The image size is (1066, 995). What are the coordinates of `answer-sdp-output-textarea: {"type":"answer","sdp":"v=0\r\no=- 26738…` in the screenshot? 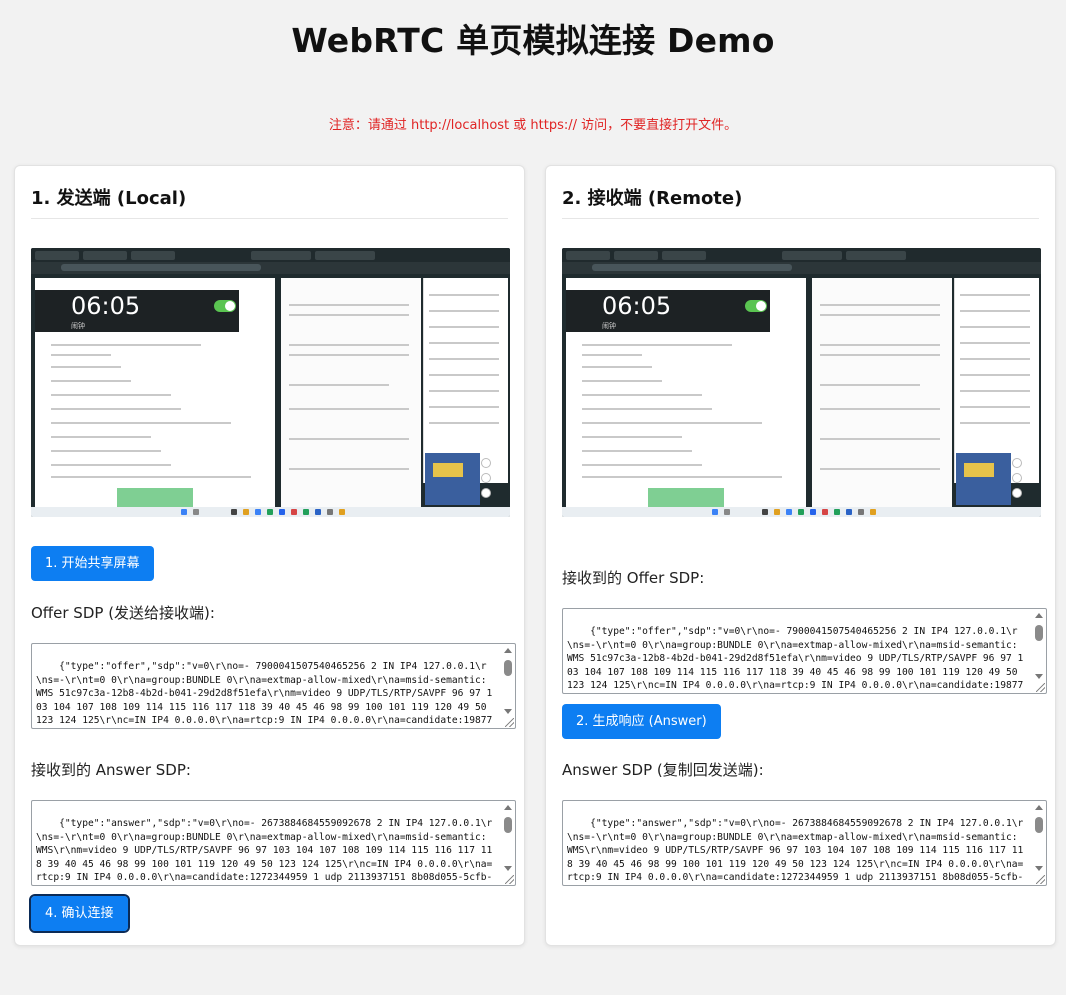 It's located at (804, 843).